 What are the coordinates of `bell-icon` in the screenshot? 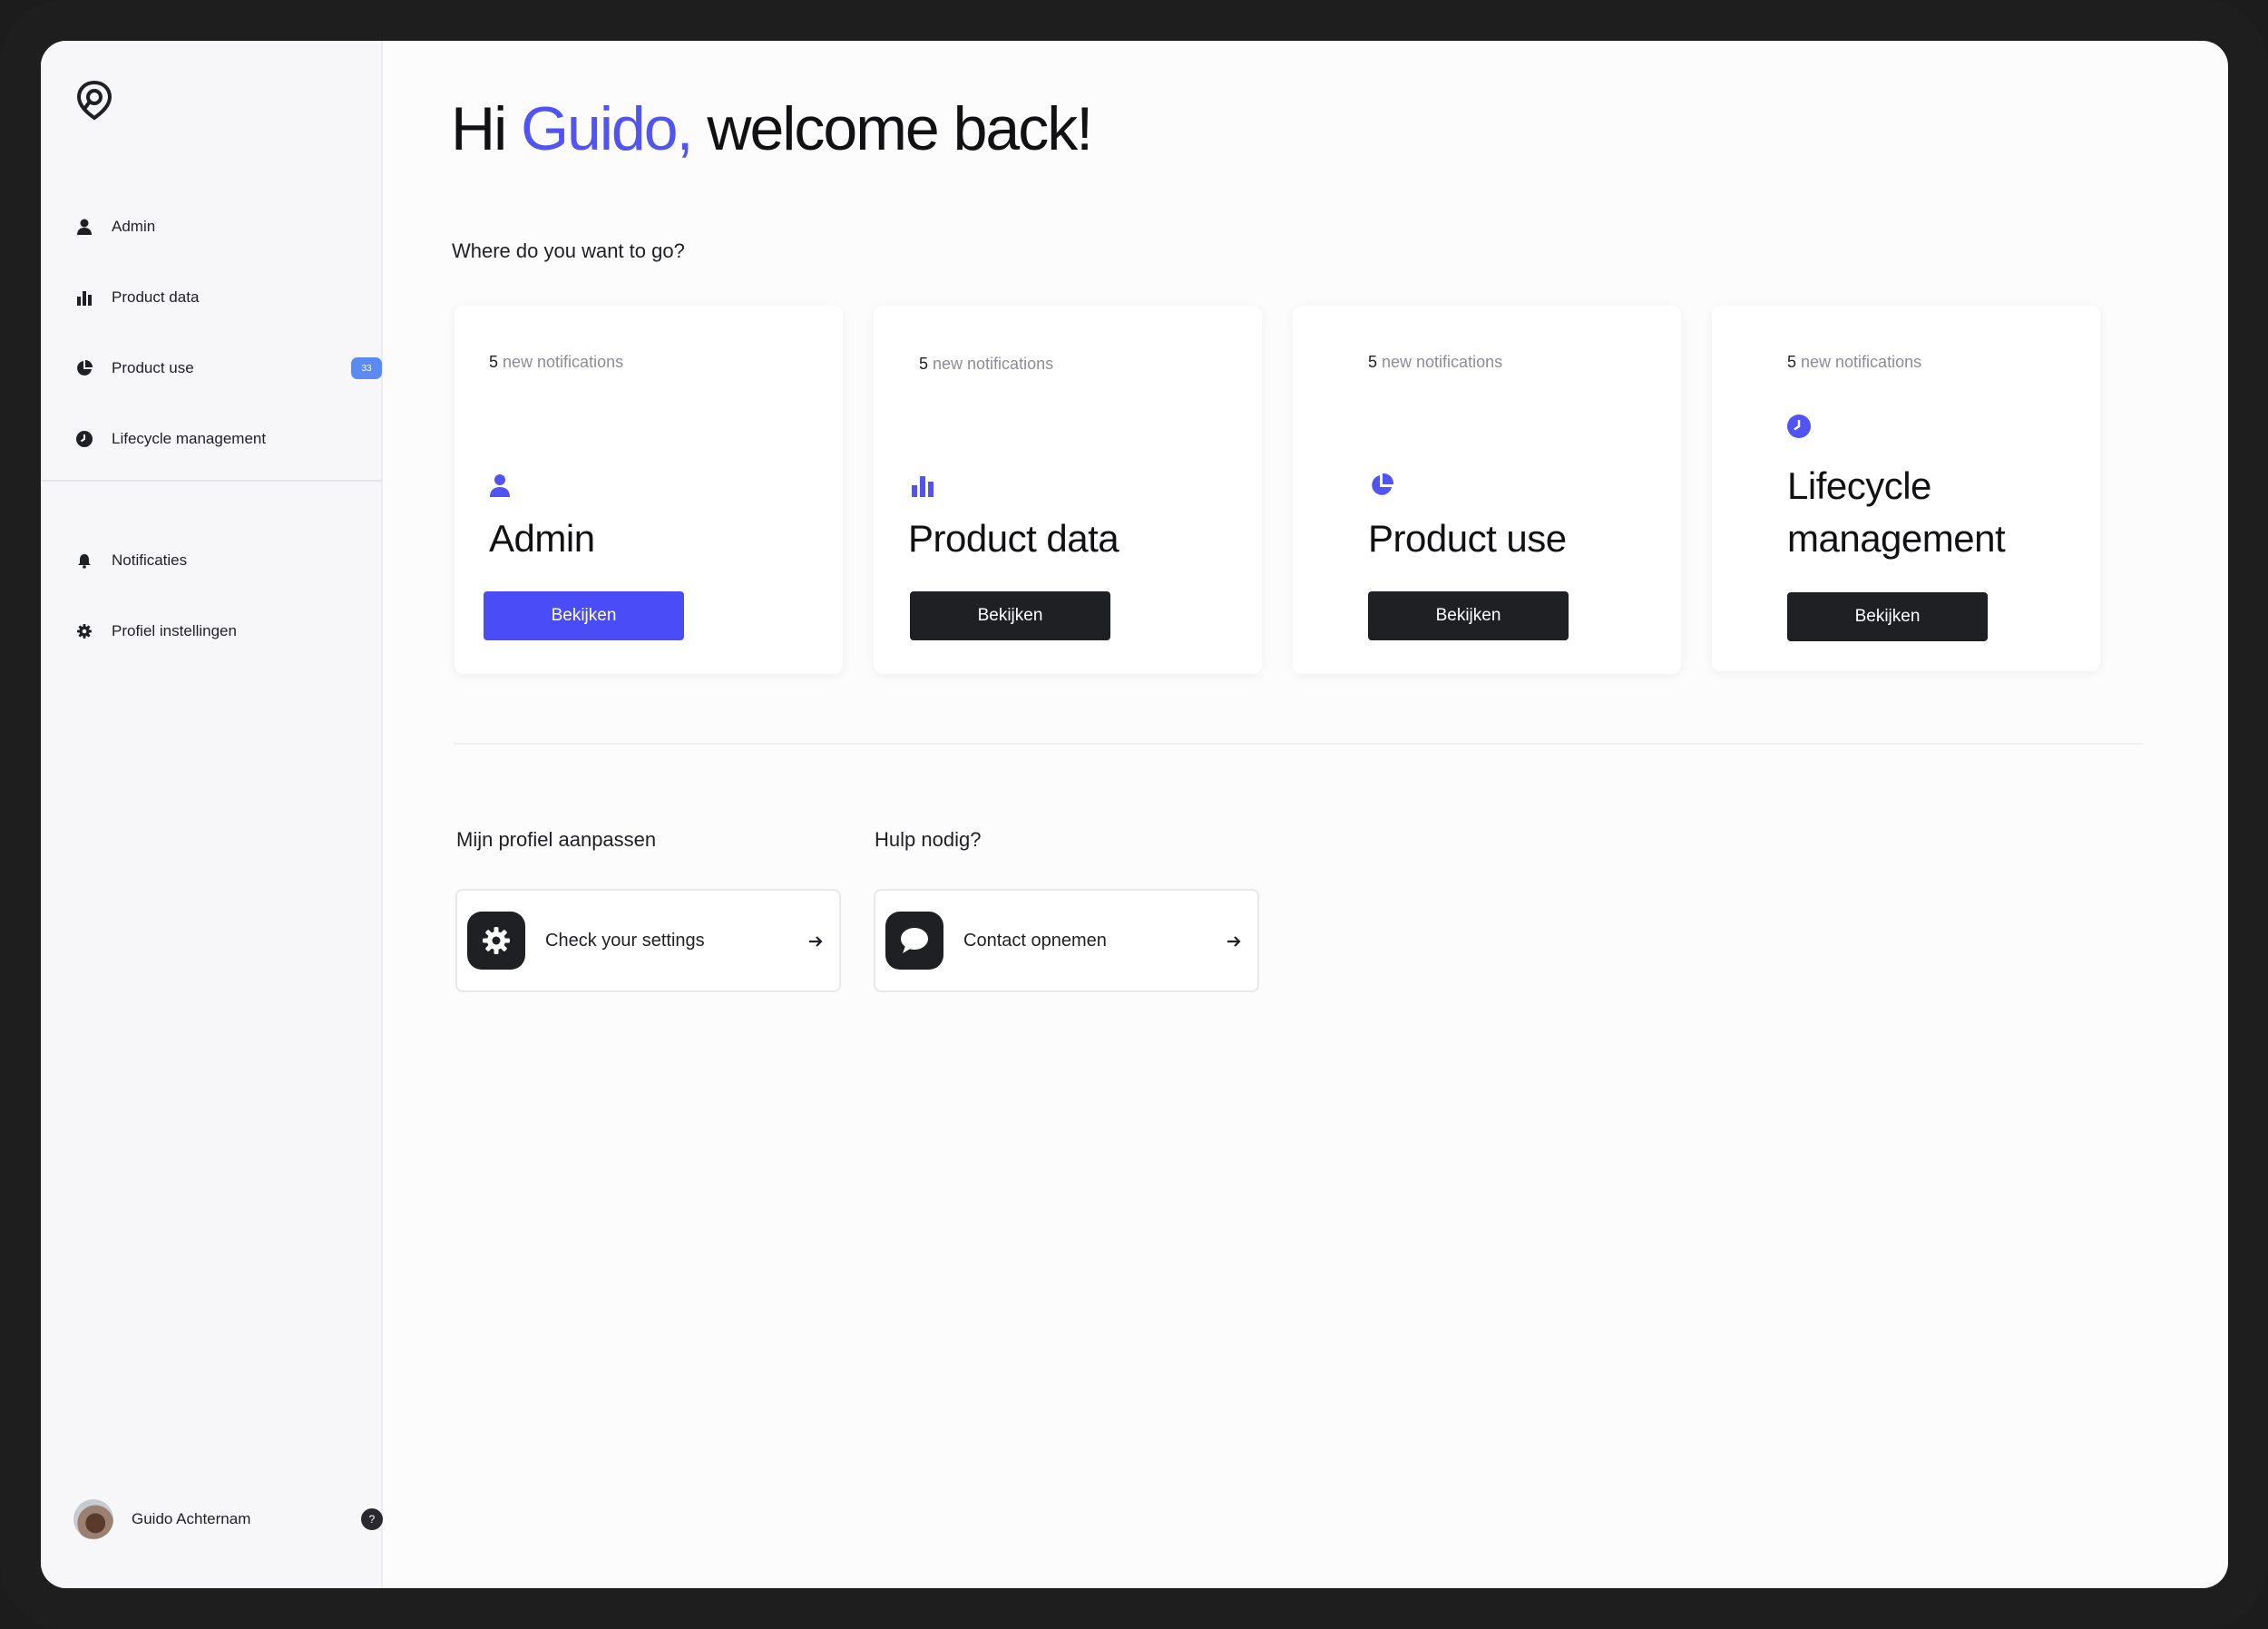 It's located at (84, 561).